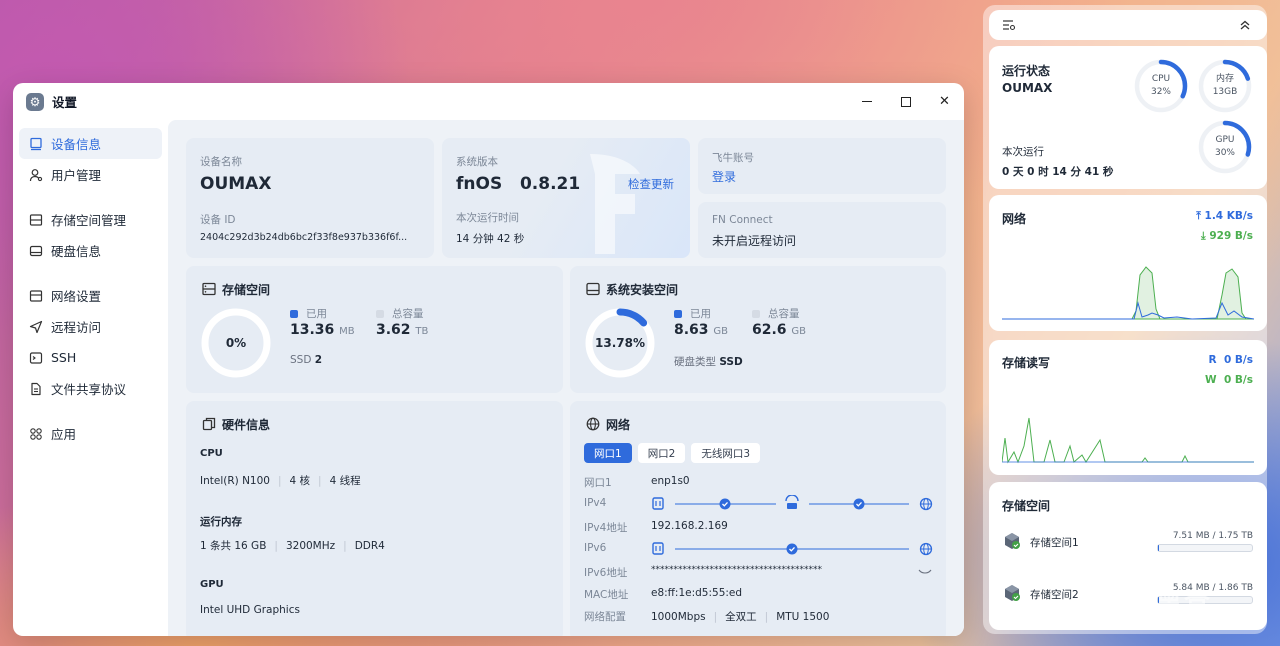 Image resolution: width=1280 pixels, height=646 pixels. Describe the element at coordinates (803, 617) in the screenshot. I see `mtu: MTU 1500` at that location.